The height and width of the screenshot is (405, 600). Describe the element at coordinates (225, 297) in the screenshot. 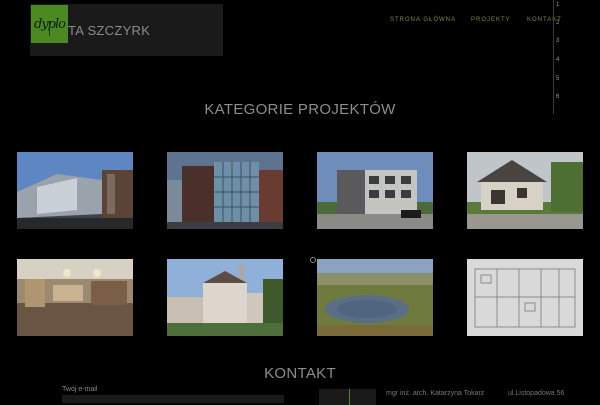

I see `thumb-historic-factory` at that location.